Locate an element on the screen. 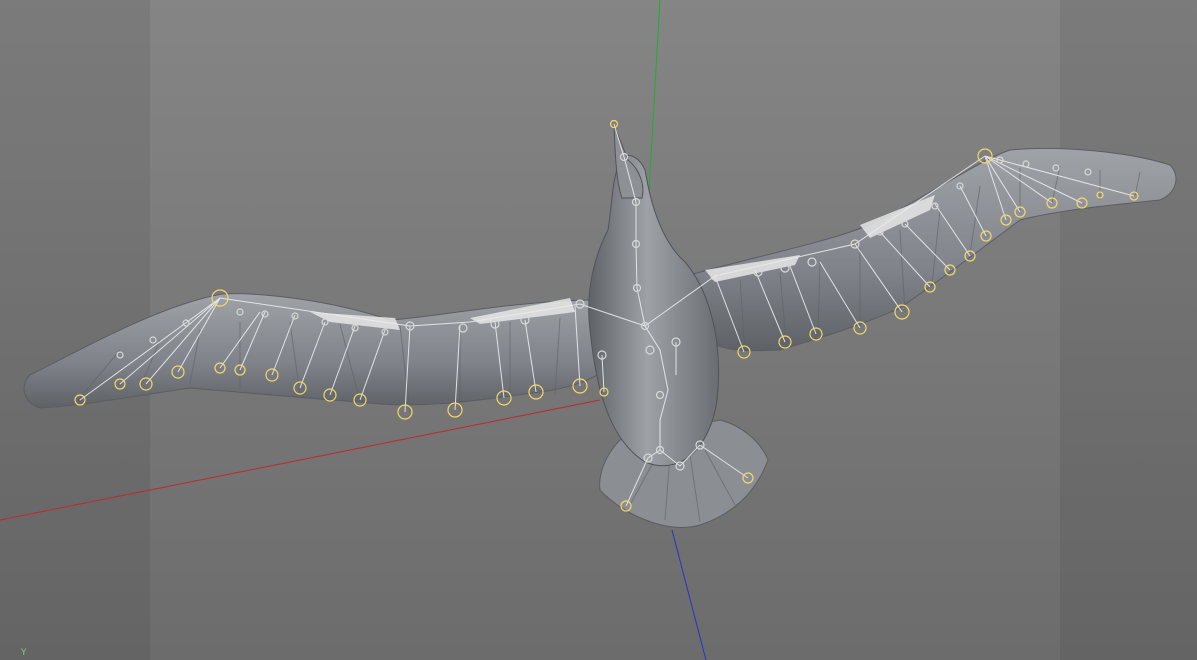 Image resolution: width=1197 pixels, height=660 pixels. world-axis-label: Y is located at coordinates (24, 653).